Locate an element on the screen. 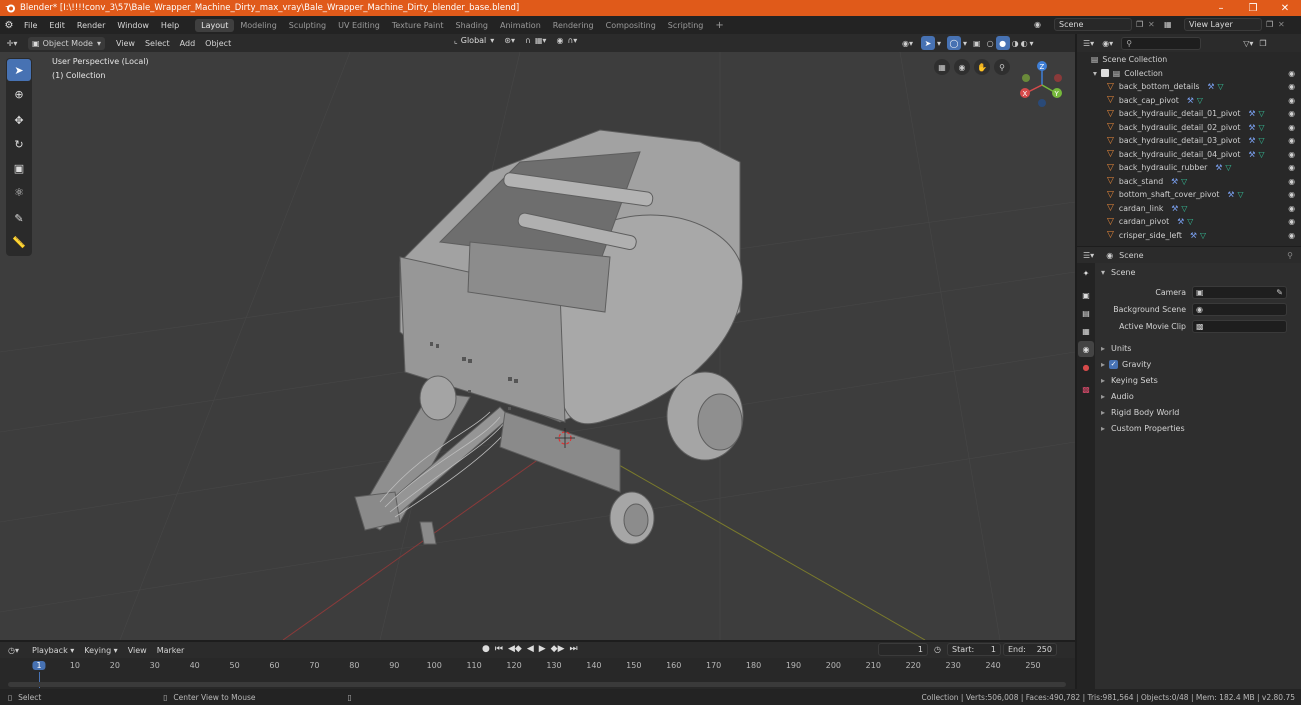 This screenshot has width=1301, height=705. new-collection-icon: ❐ is located at coordinates (1262, 43).